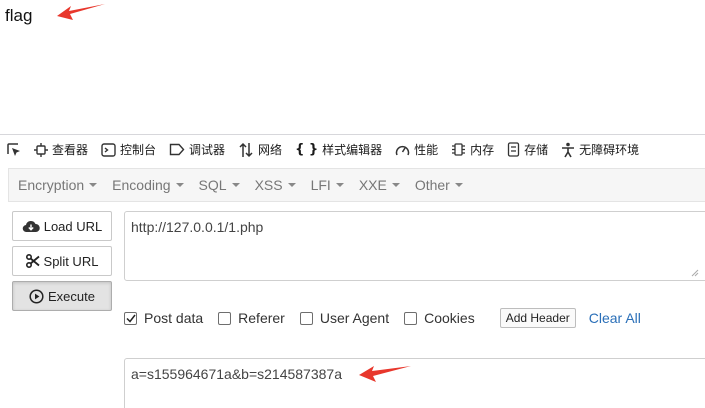 This screenshot has width=705, height=408. What do you see at coordinates (261, 318) in the screenshot?
I see `checkbox-label: Referer` at bounding box center [261, 318].